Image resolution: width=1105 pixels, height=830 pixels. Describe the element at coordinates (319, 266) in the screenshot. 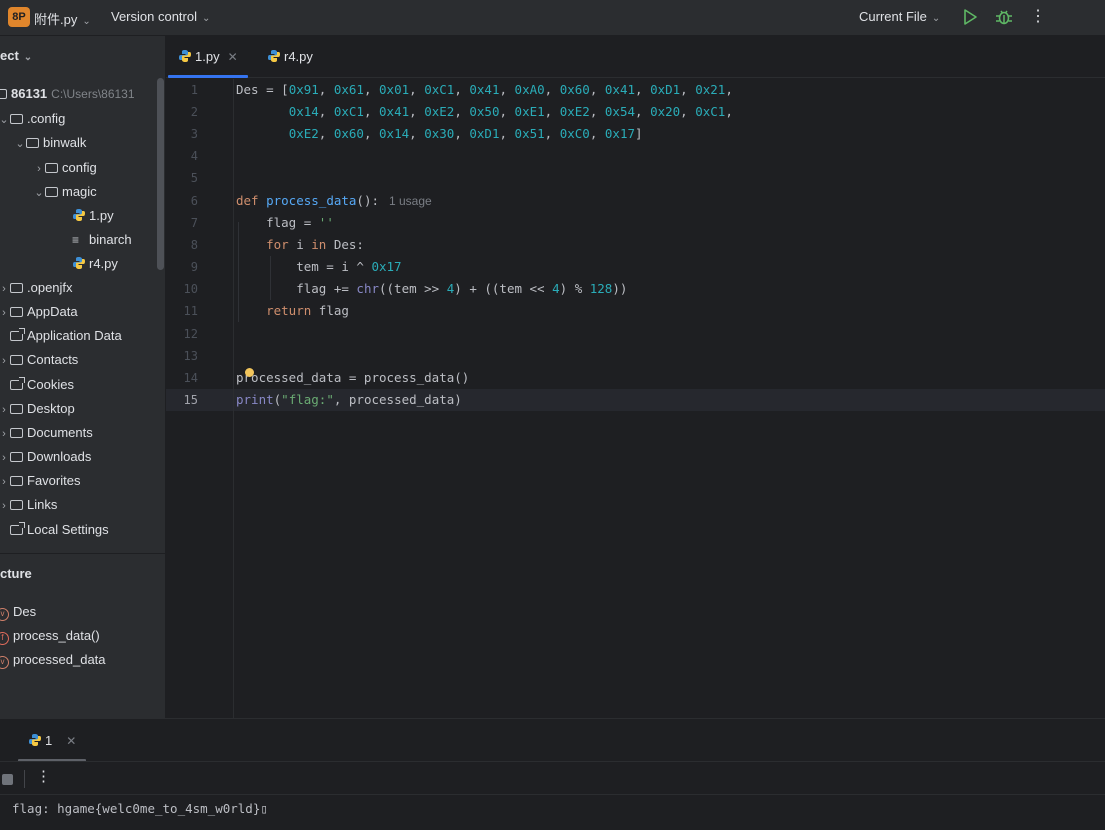

I see `code-line-9: tem = i ^ 0x17` at that location.